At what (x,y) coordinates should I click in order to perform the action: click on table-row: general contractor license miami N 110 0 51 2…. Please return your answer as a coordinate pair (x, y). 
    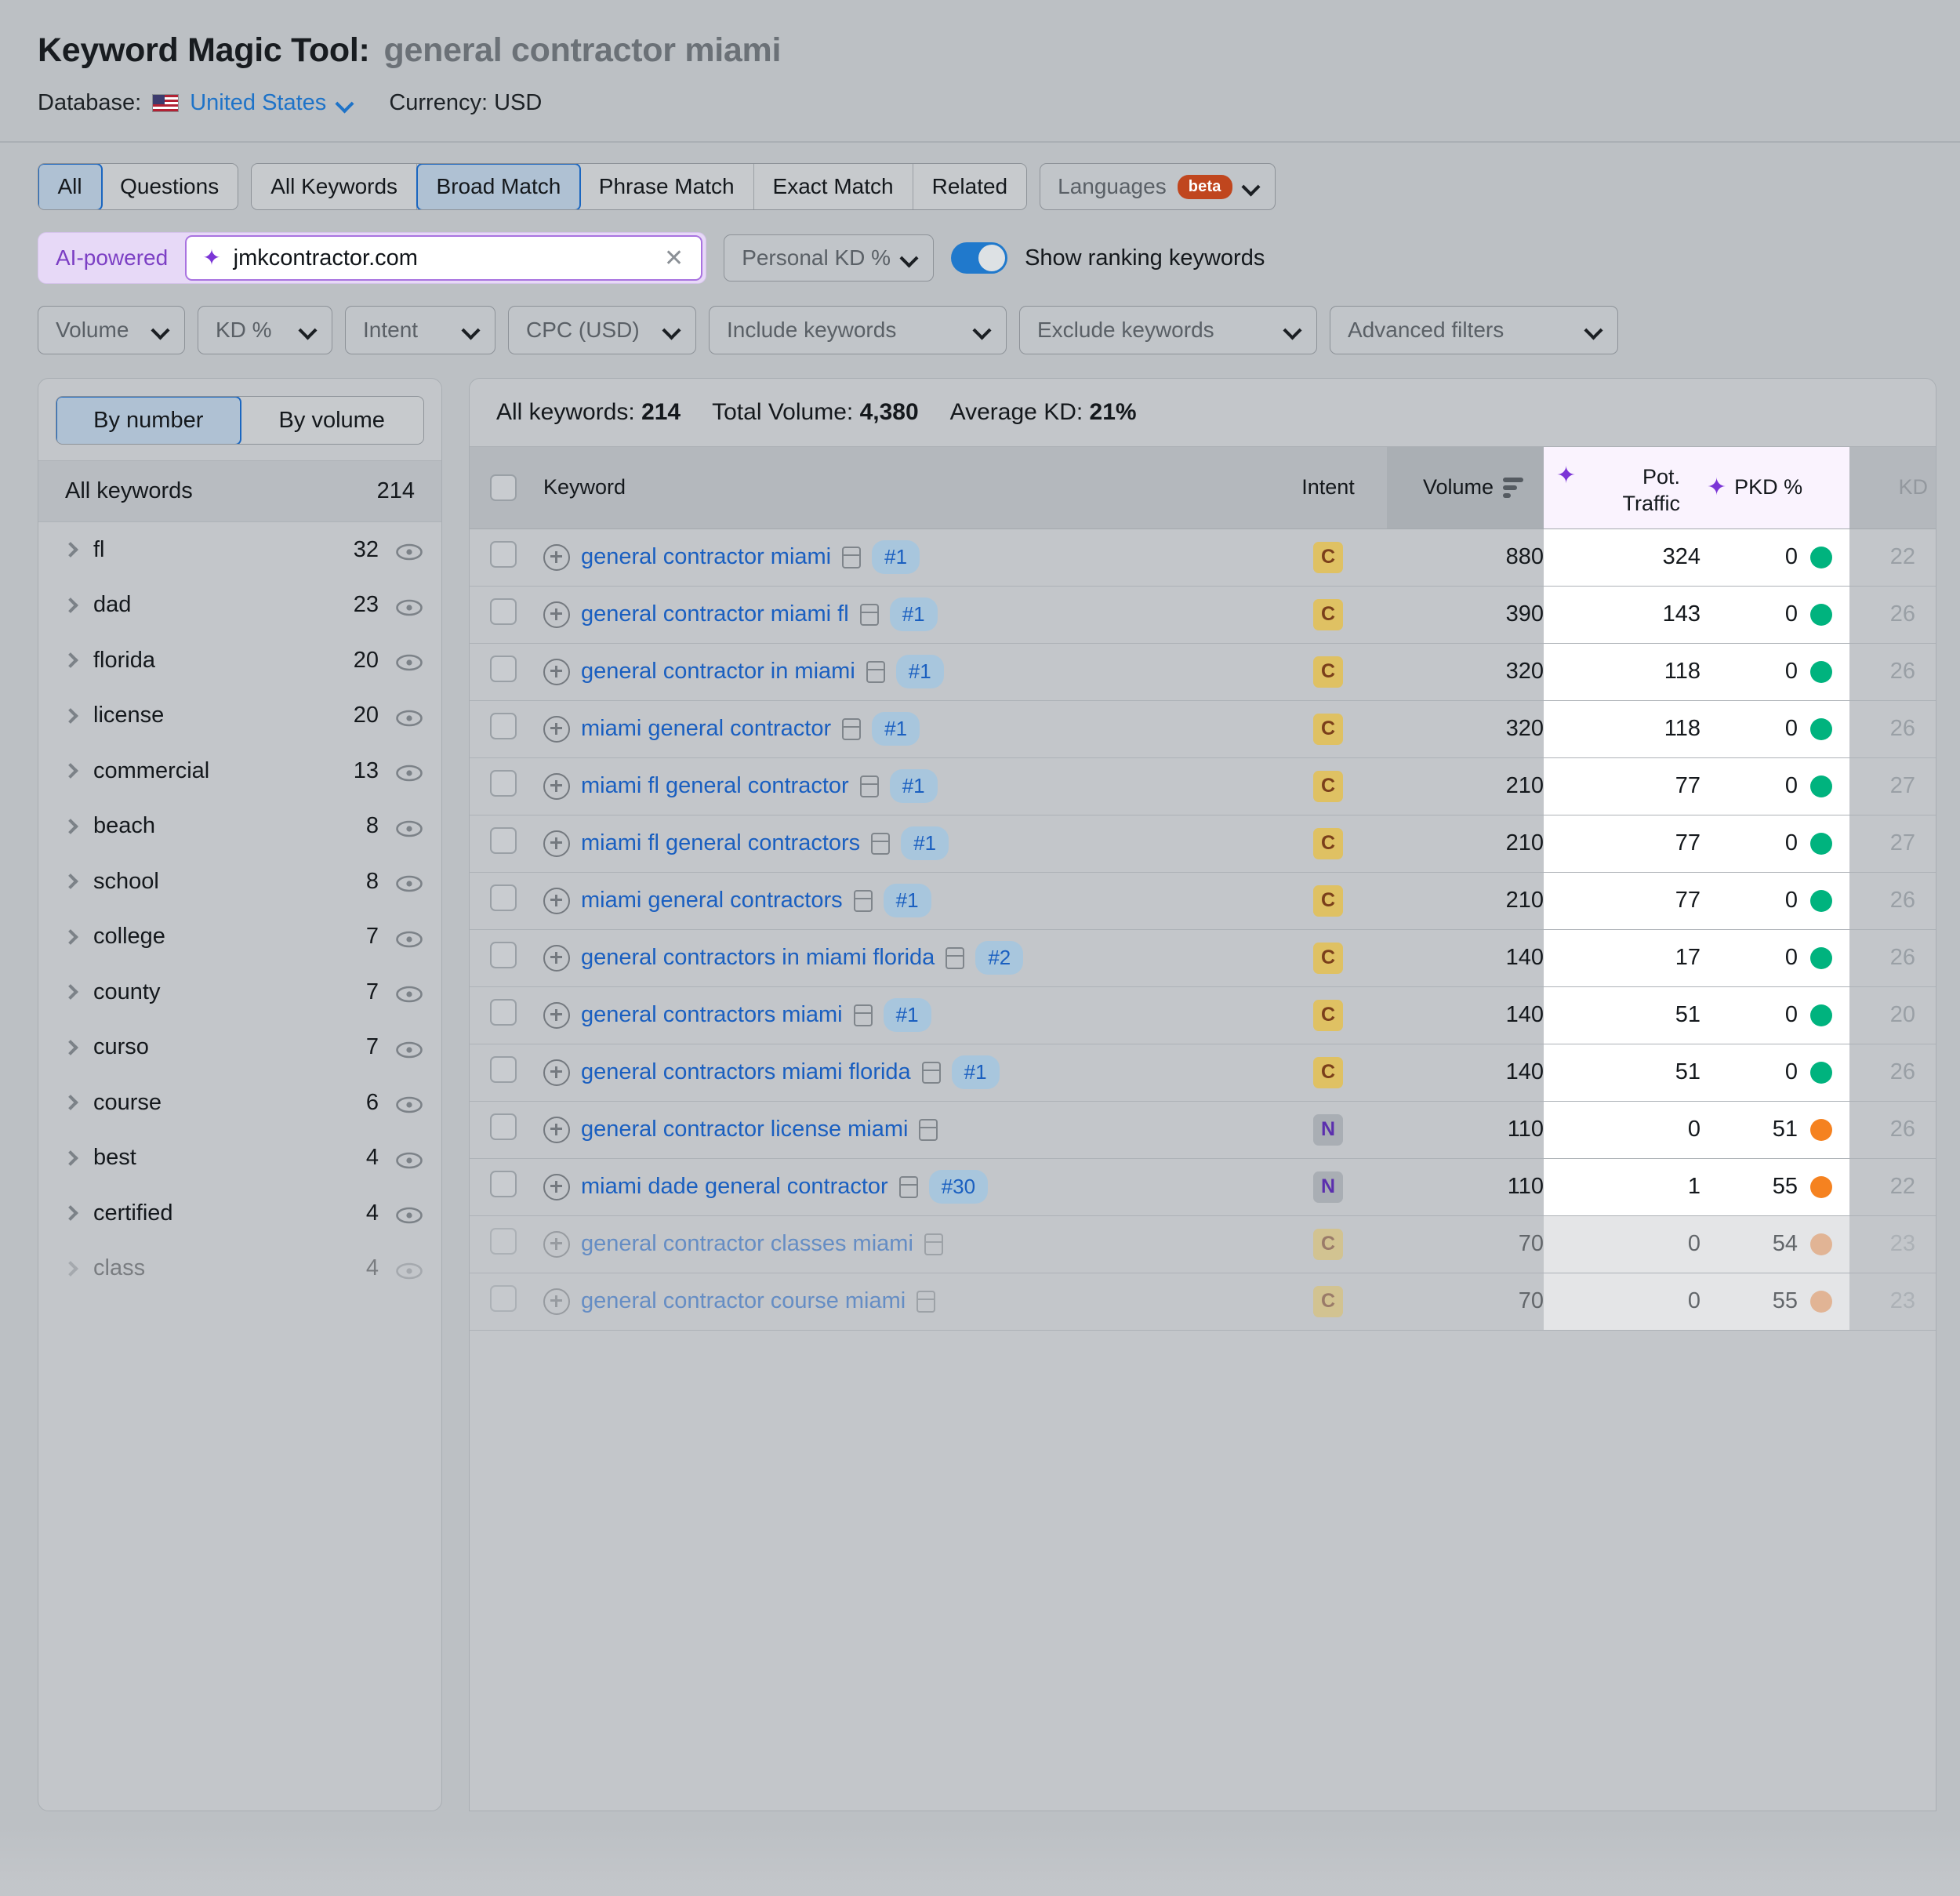
    Looking at the image, I should click on (1203, 1130).